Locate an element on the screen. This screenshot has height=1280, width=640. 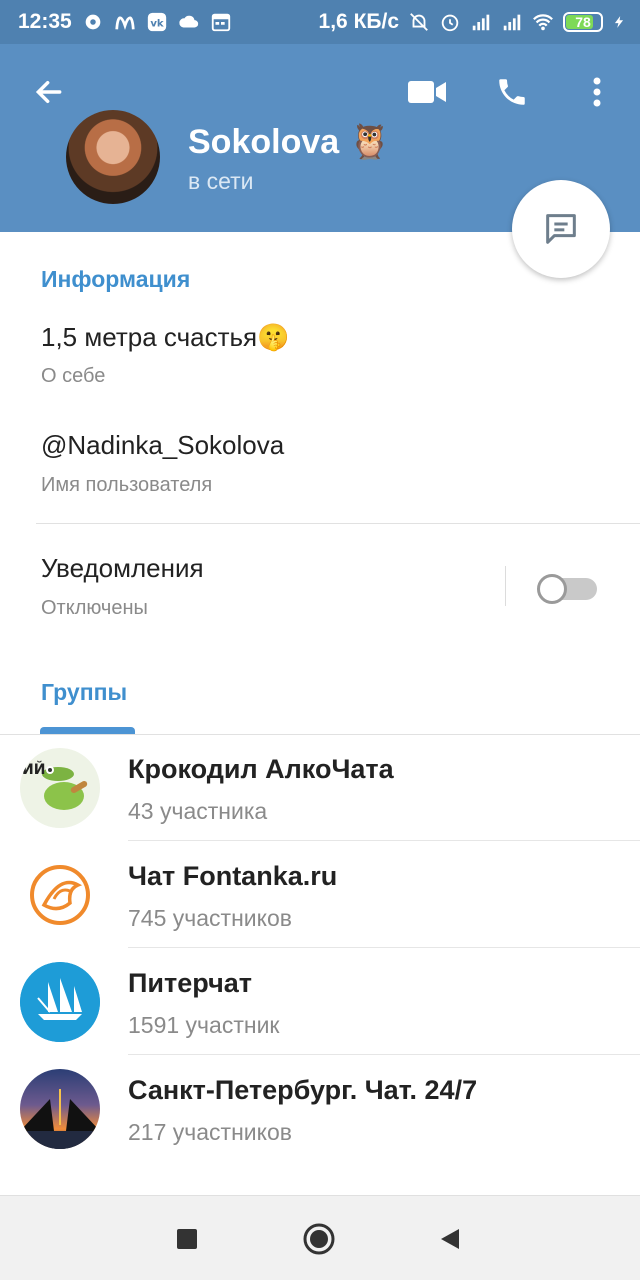
mcdonalds-icon is located at coordinates (125, 23).